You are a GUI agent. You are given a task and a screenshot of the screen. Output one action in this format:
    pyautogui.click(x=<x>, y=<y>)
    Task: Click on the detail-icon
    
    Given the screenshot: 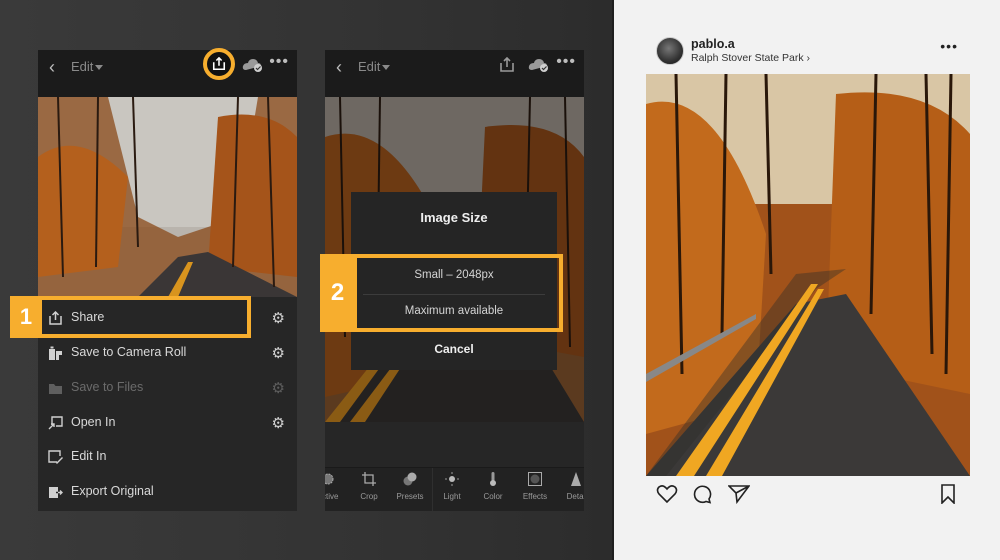 What is the action you would take?
    pyautogui.click(x=576, y=479)
    